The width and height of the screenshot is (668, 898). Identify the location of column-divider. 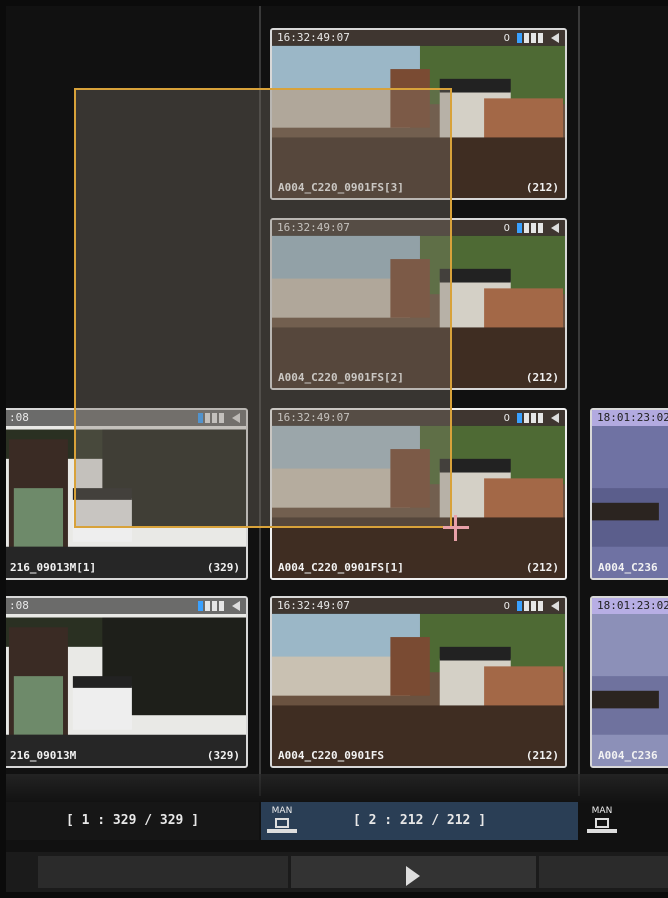
(579, 401).